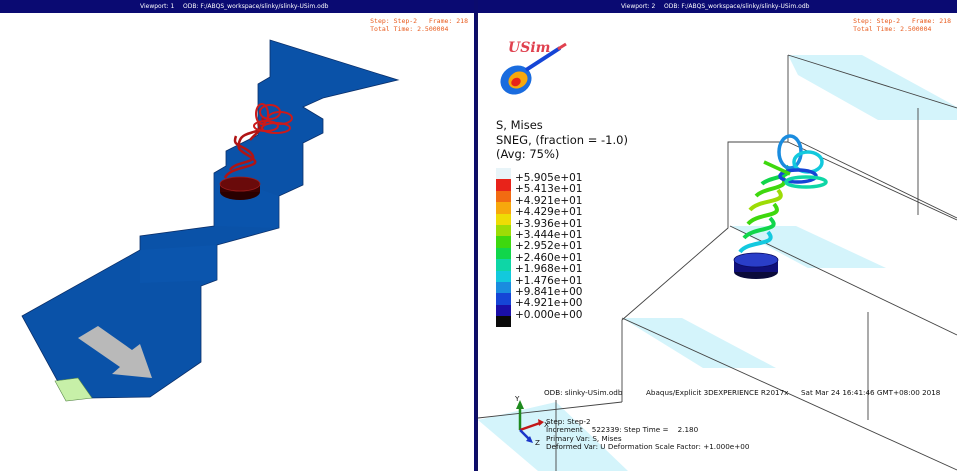  Describe the element at coordinates (529, 48) in the screenshot. I see `usim-logo-text: USim` at that location.